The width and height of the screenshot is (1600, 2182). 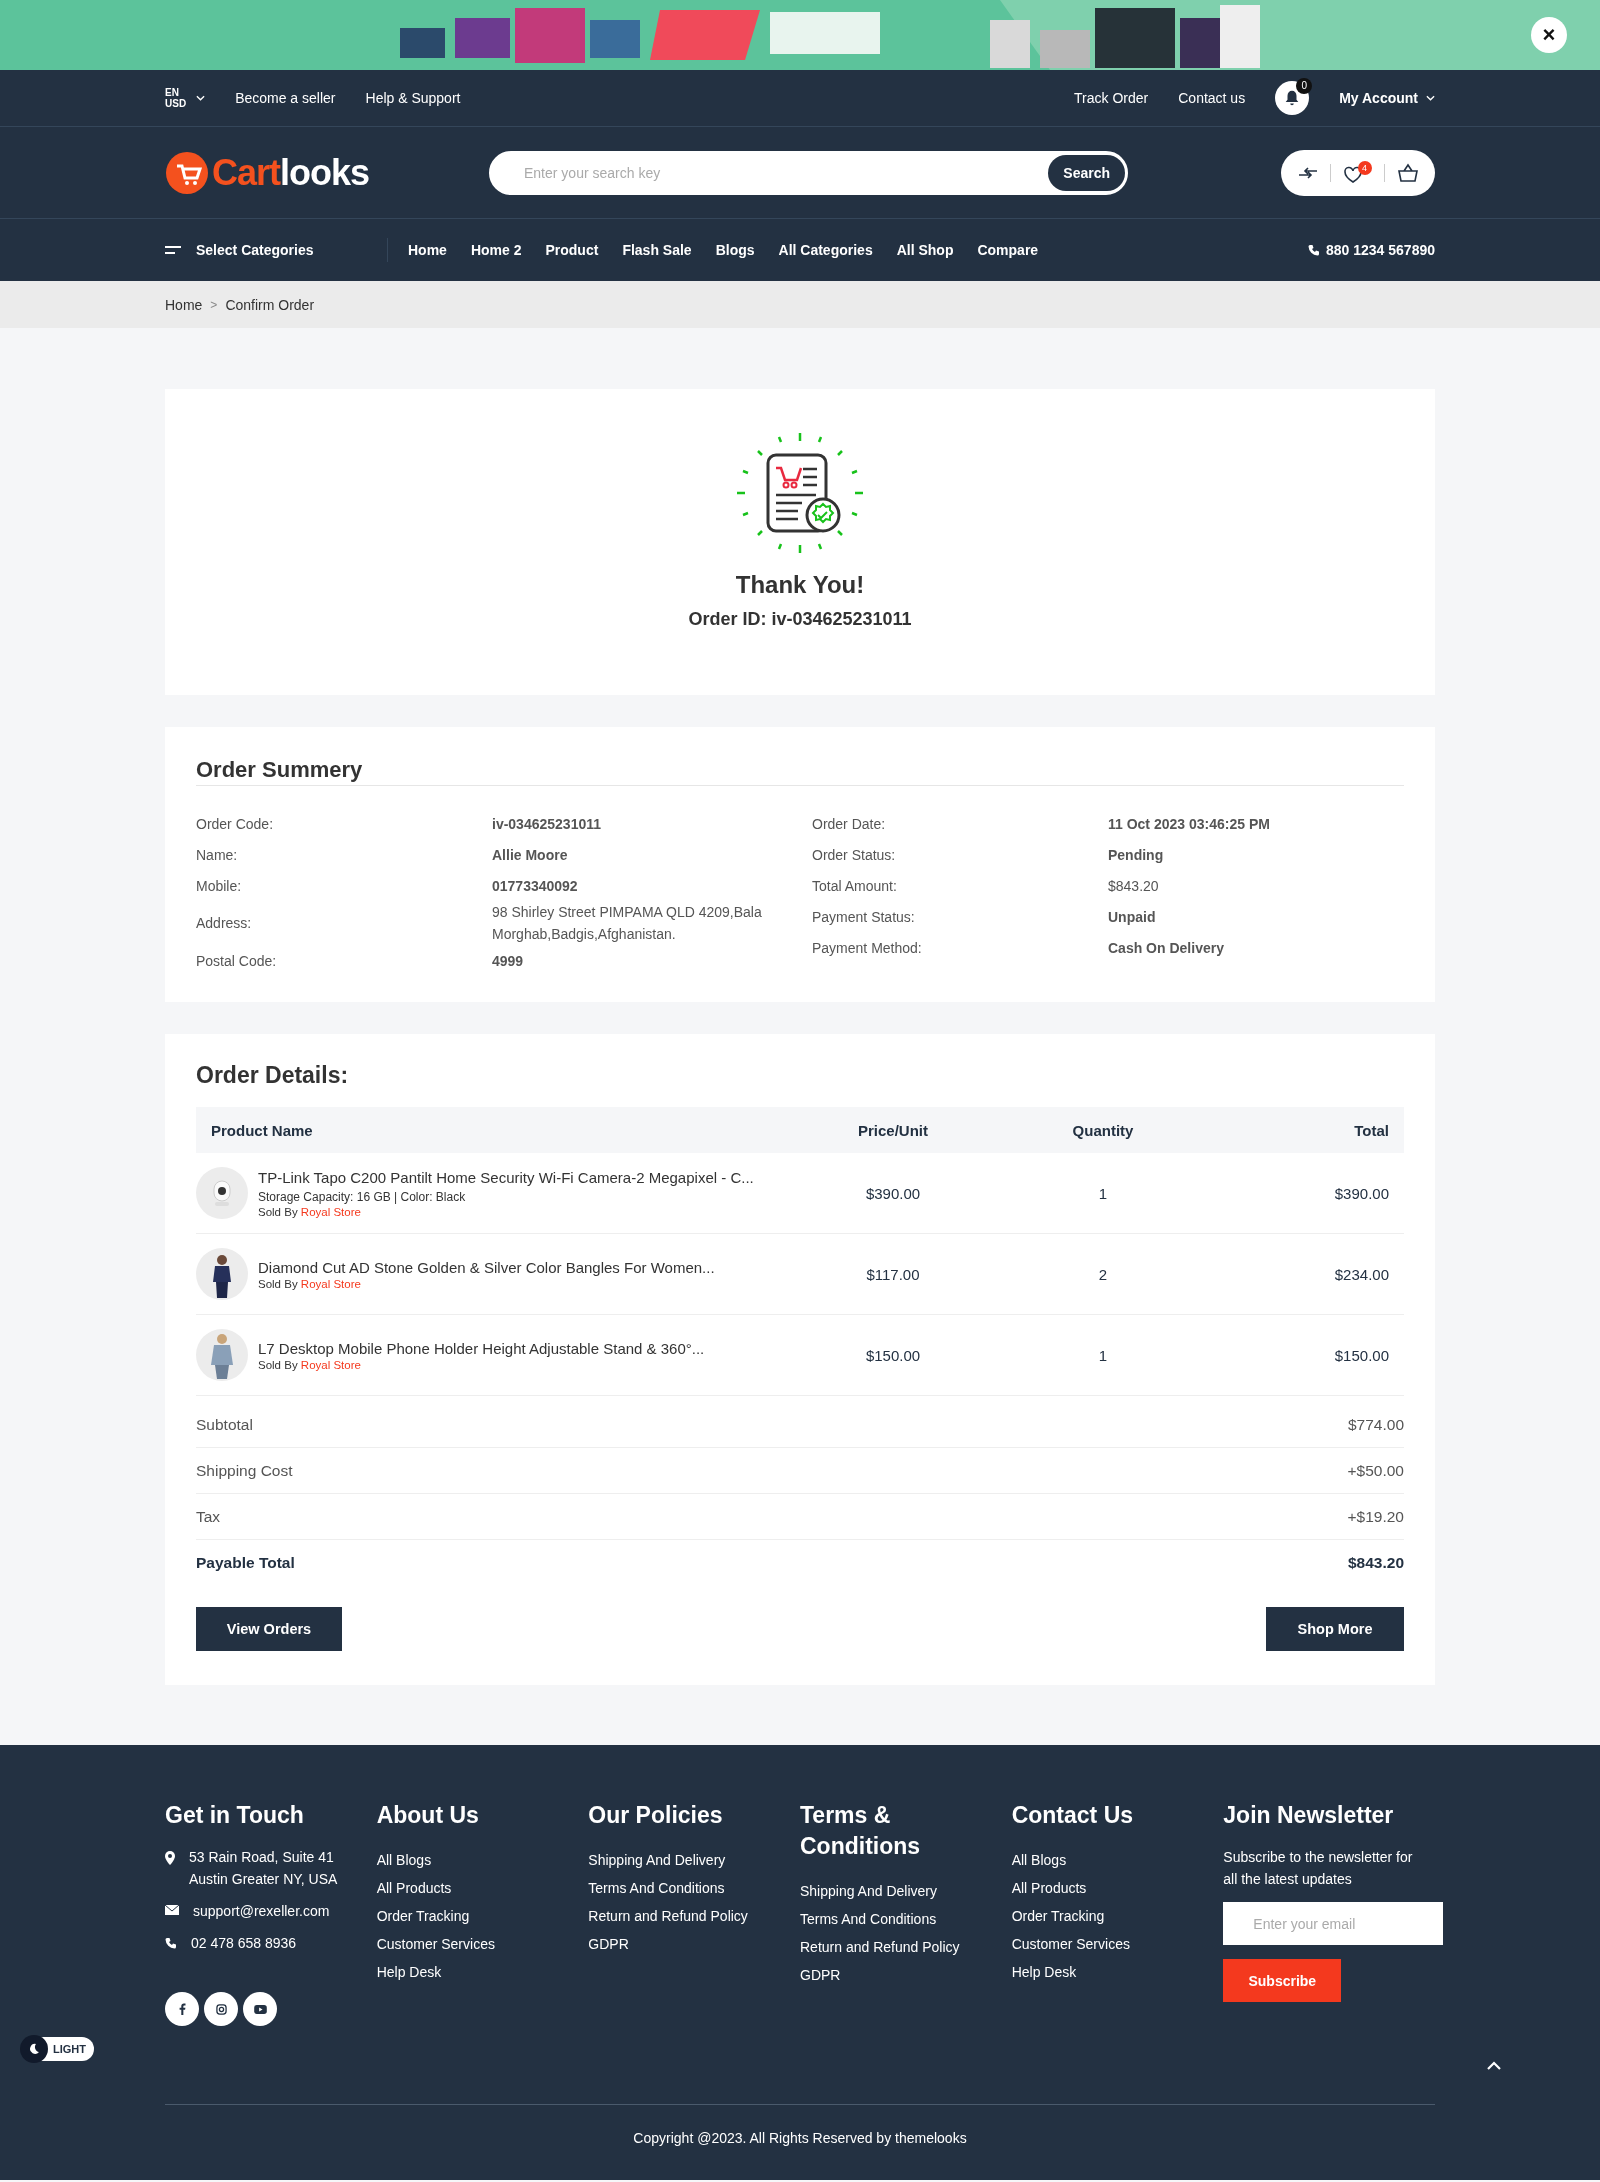 I want to click on footer-heading: Join Newsletter, so click(x=1309, y=1815).